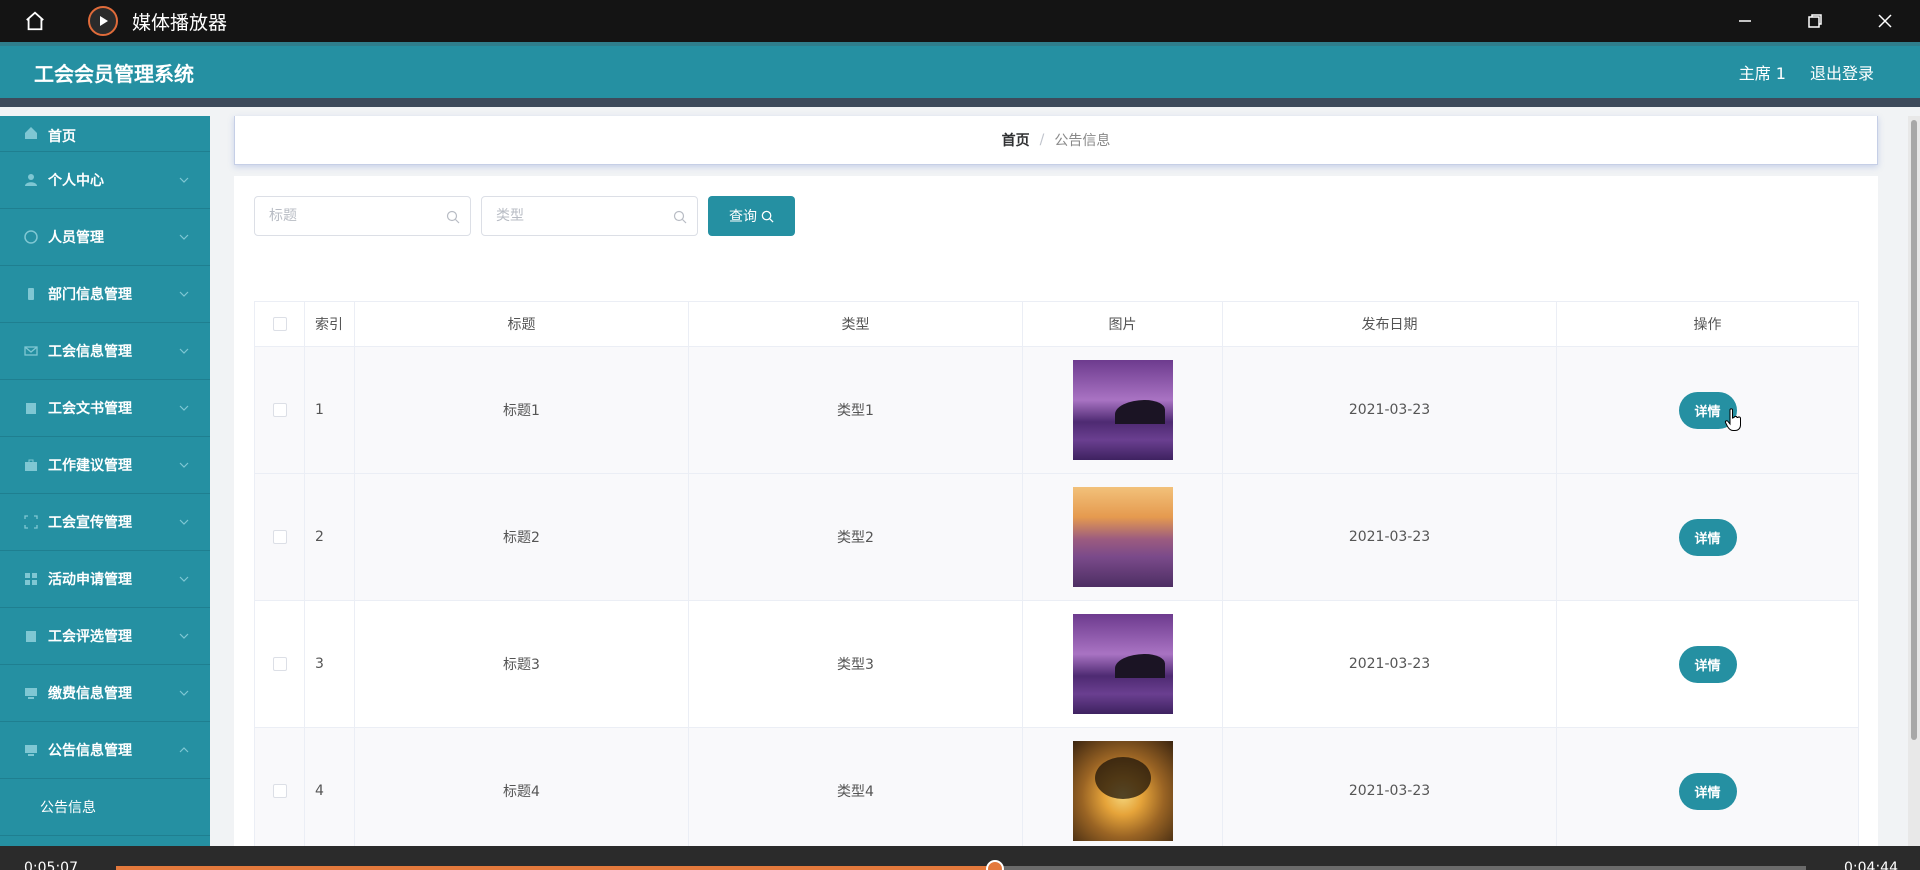 The image size is (1920, 870). I want to click on sidebar-item-work-suggestions: 工作建议管理, so click(105, 465).